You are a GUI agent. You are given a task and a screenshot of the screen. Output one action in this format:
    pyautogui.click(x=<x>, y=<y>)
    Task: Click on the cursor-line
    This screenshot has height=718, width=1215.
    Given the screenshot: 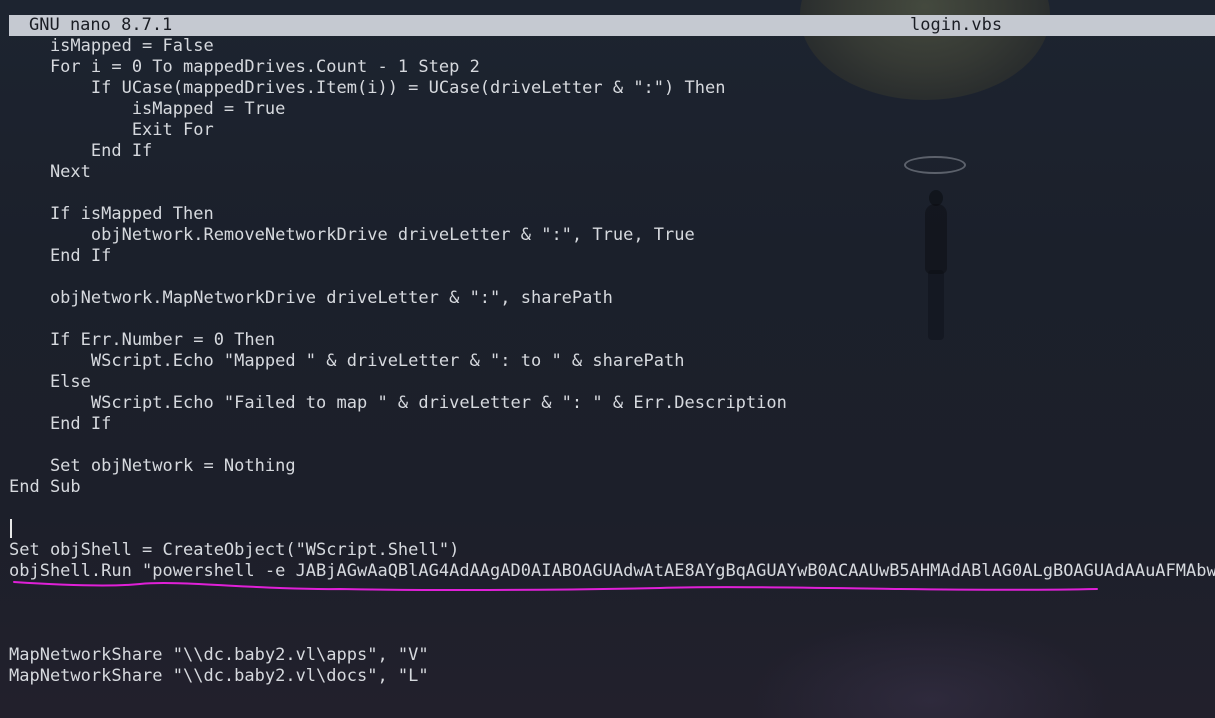 What is the action you would take?
    pyautogui.click(x=612, y=529)
    